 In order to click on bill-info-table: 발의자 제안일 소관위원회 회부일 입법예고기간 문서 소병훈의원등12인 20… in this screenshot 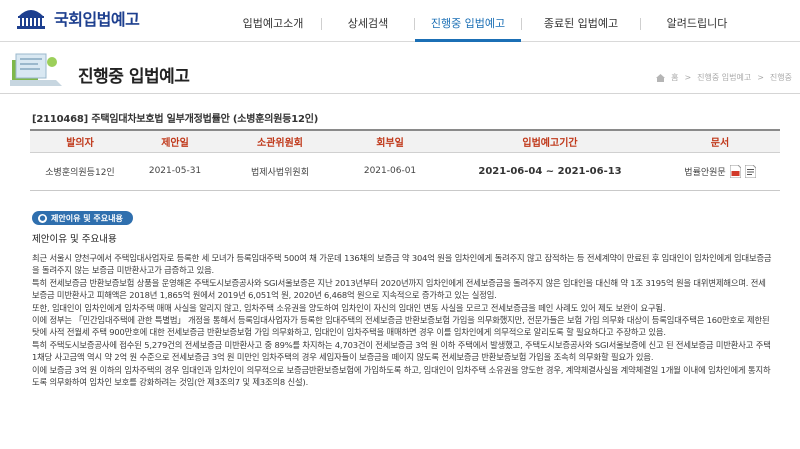, I will do `click(405, 160)`.